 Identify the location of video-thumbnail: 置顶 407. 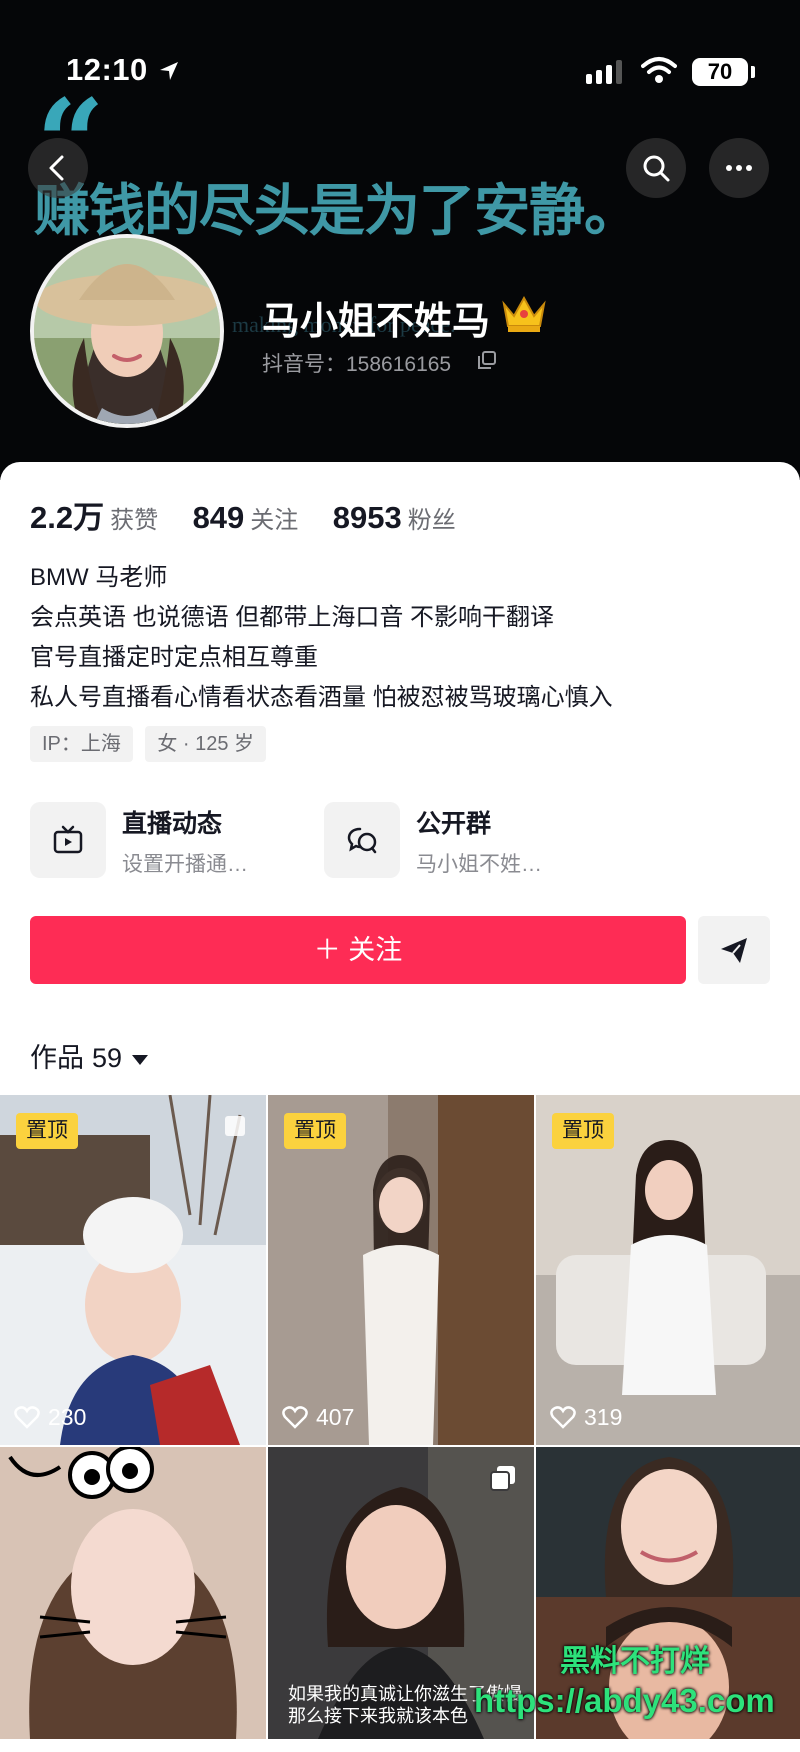
(401, 1270).